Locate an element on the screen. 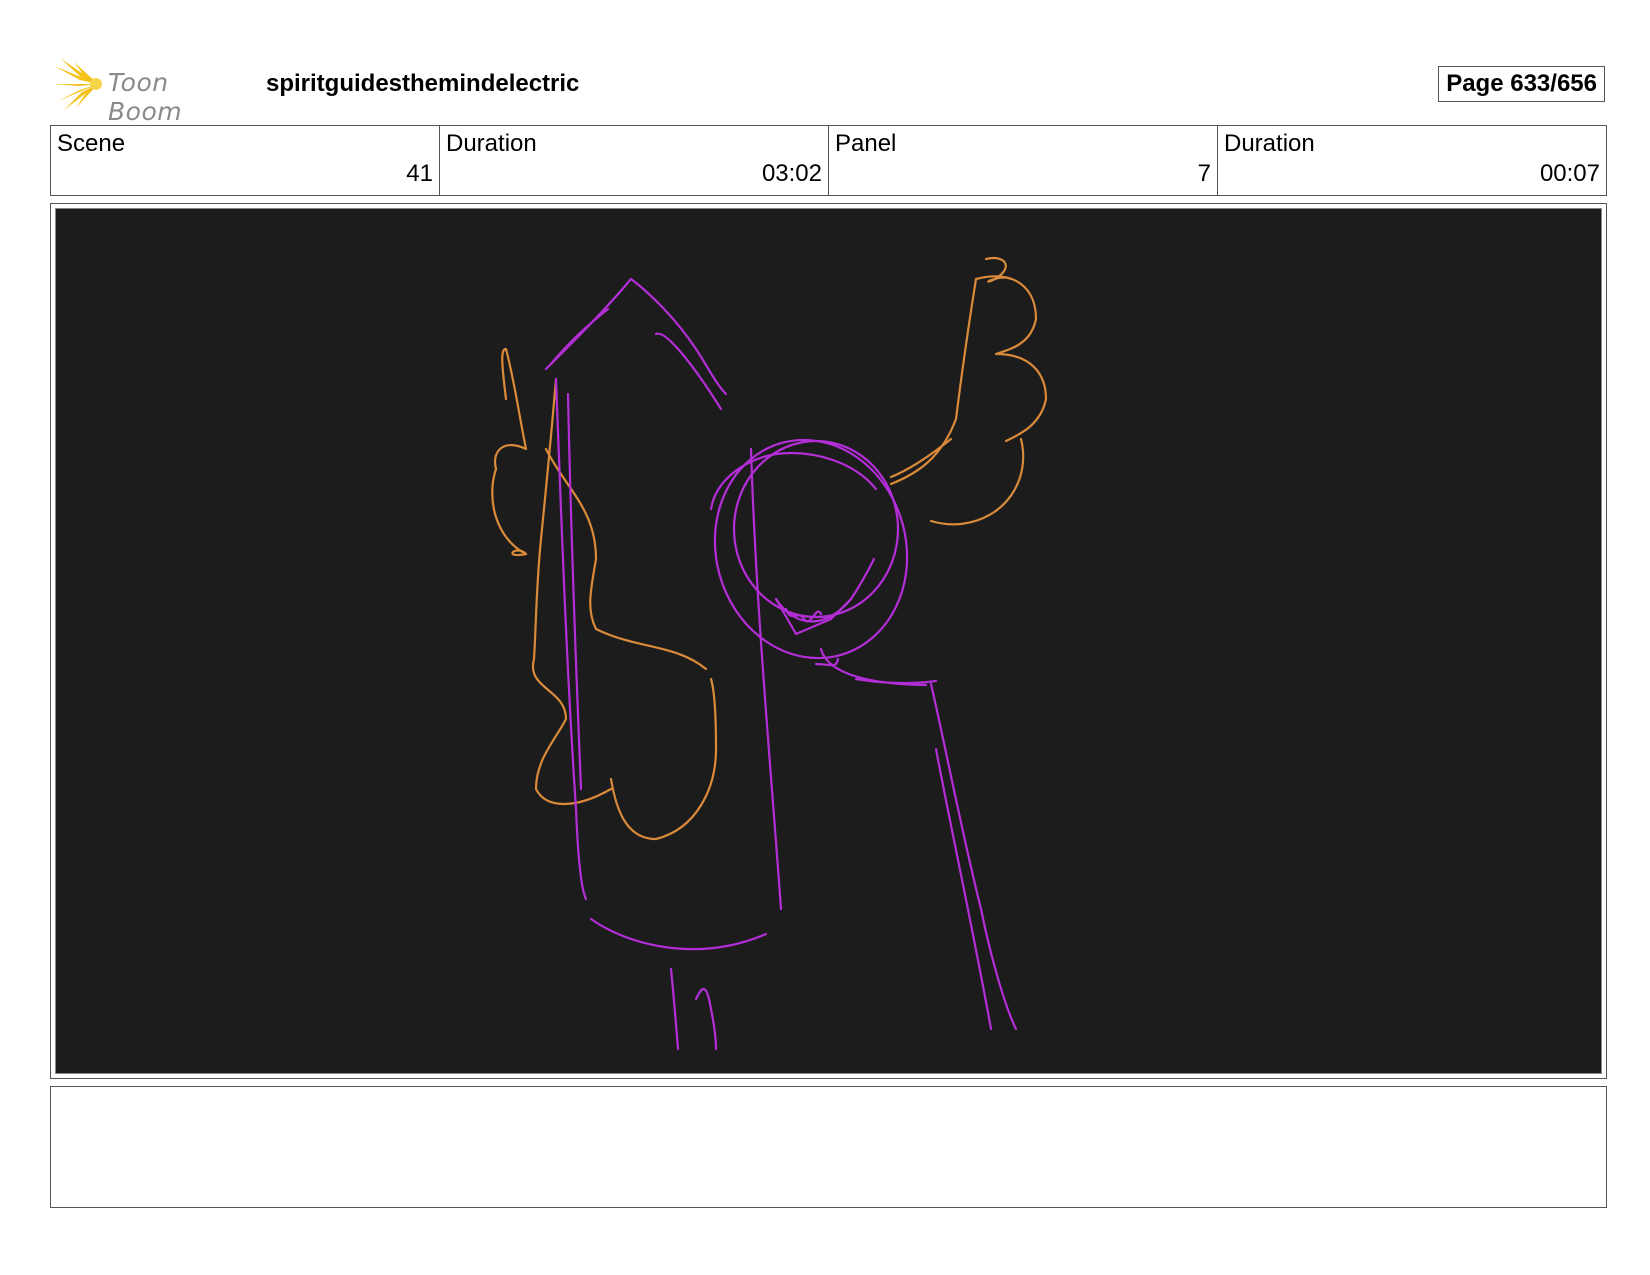  scene-cell: Scene 41 is located at coordinates (245, 160).